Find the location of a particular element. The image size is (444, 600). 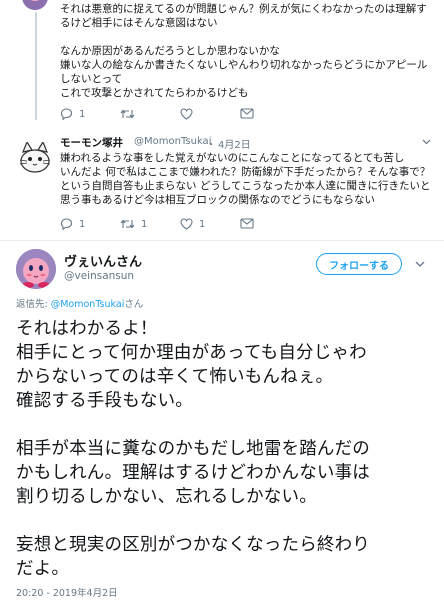

tweet-line: 妄想と現実の区別がつかなくなったら終わり is located at coordinates (193, 545).